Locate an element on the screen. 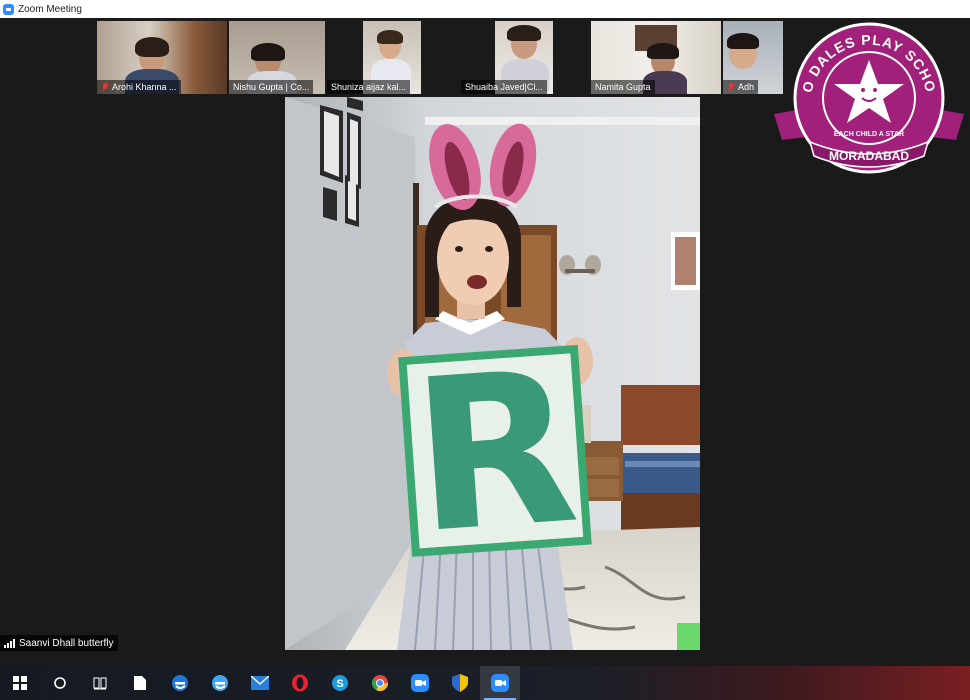 The image size is (970, 700). participant-name: Adh is located at coordinates (741, 87).